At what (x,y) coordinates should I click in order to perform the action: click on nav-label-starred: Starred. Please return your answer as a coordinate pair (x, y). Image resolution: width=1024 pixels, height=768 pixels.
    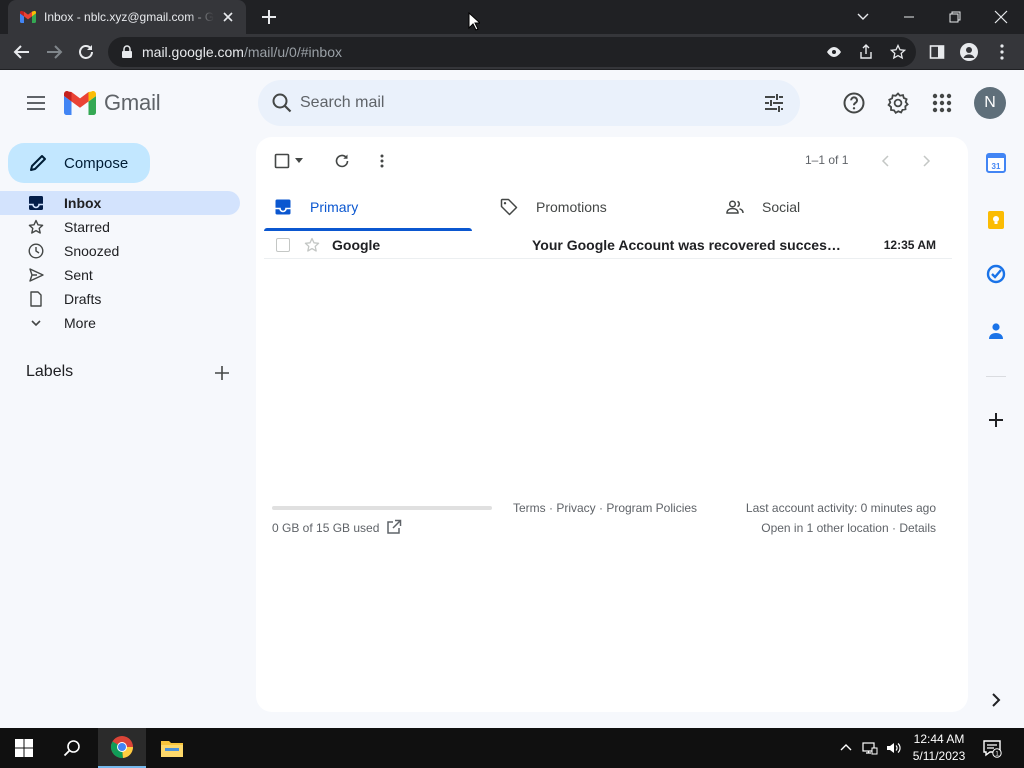
    Looking at the image, I should click on (87, 227).